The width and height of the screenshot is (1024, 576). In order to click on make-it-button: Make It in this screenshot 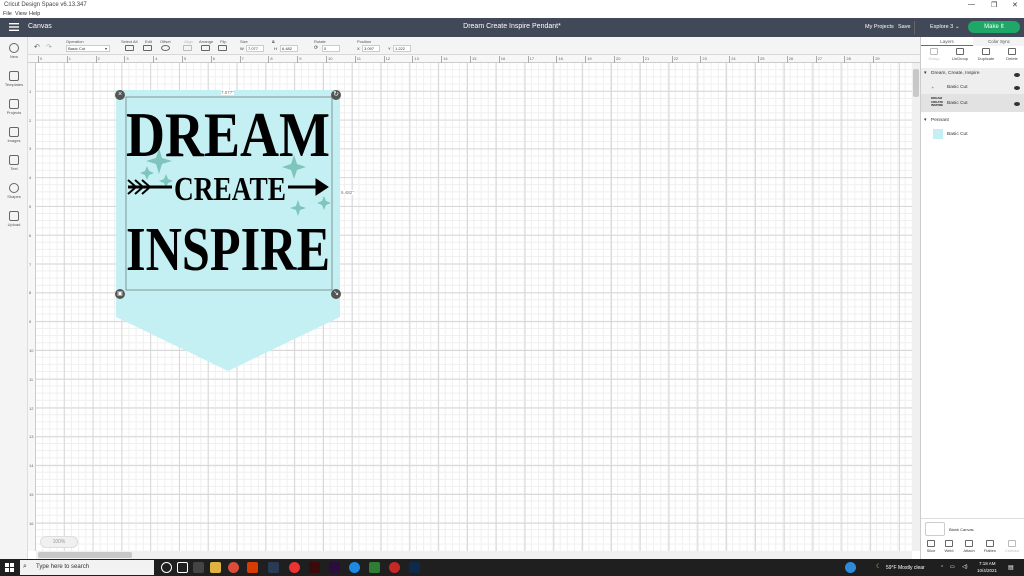, I will do `click(994, 27)`.